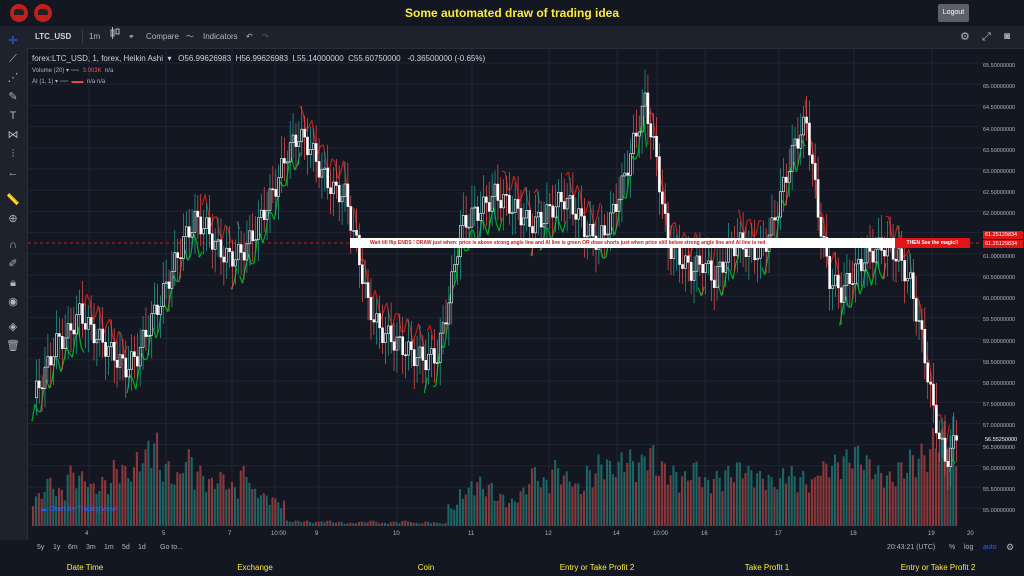 The image size is (1024, 576). I want to click on range-5d: 5d, so click(126, 547).